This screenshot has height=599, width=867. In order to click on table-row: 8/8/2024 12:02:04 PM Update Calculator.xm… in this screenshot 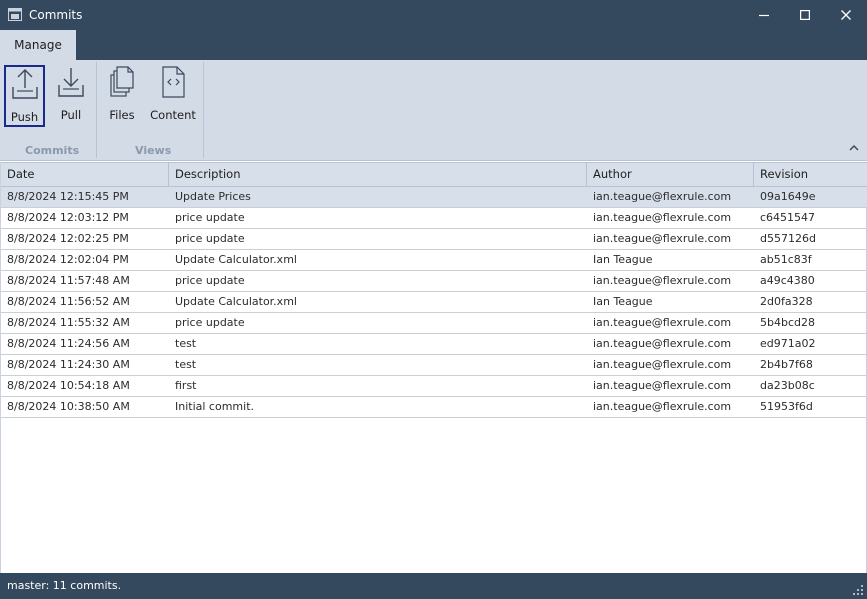, I will do `click(434, 260)`.